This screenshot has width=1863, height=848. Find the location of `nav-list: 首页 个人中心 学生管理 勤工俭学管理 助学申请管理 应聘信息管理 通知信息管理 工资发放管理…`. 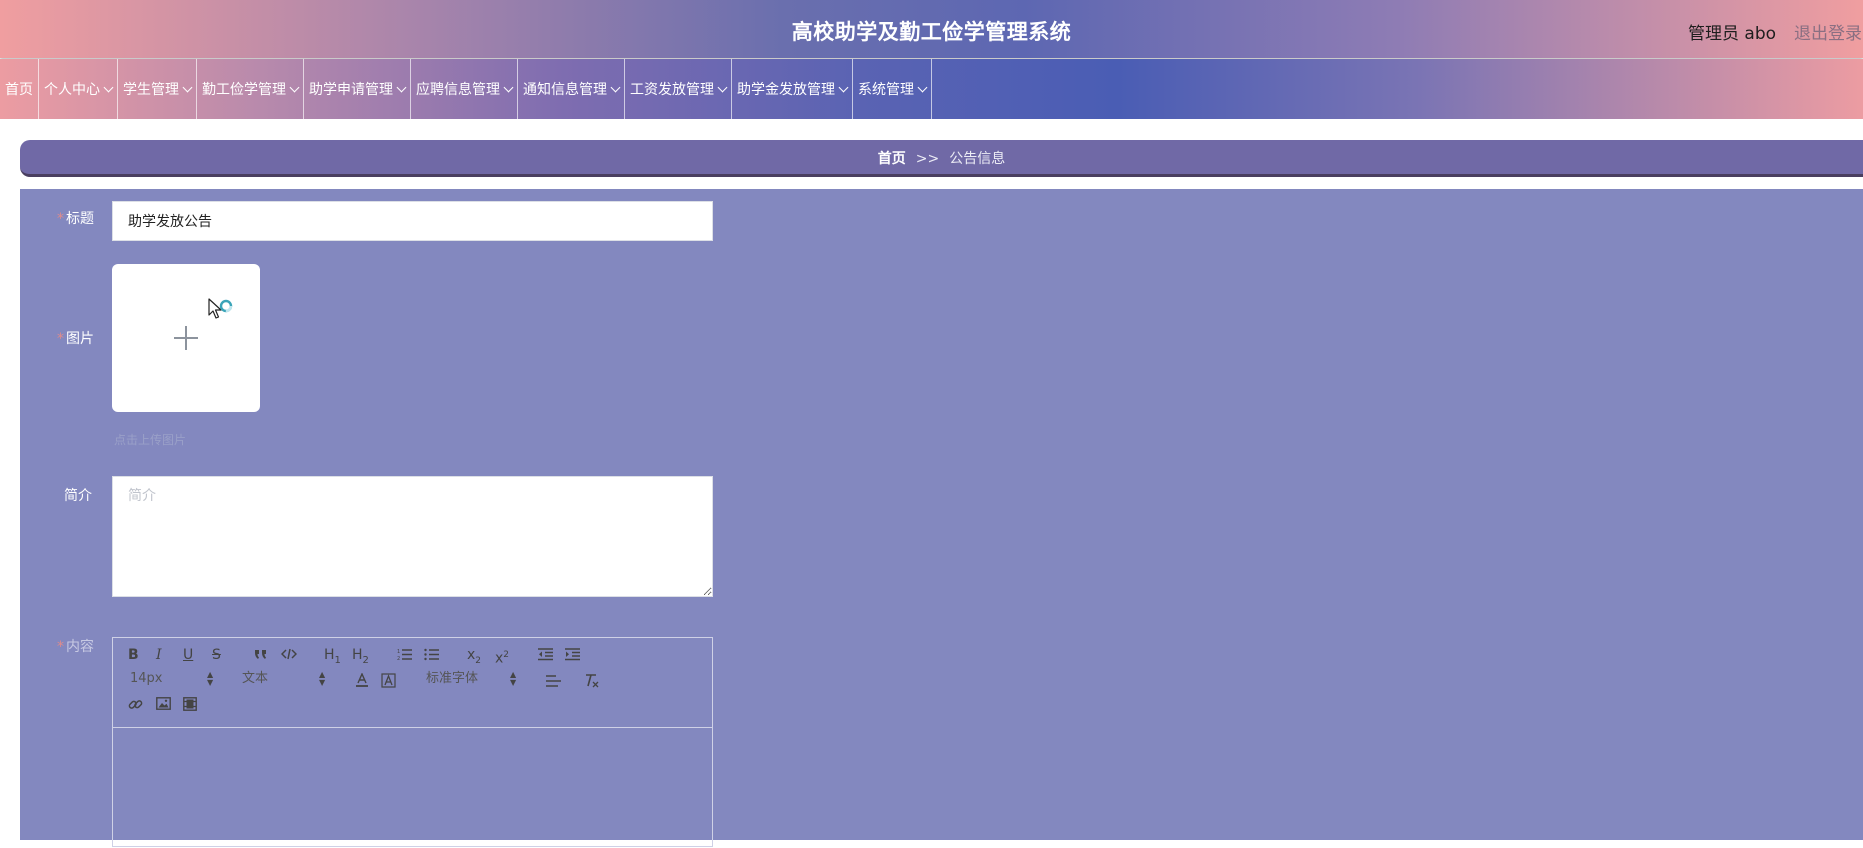

nav-list: 首页 个人中心 学生管理 勤工俭学管理 助学申请管理 应聘信息管理 通知信息管理 工资发放管理… is located at coordinates (931, 89).